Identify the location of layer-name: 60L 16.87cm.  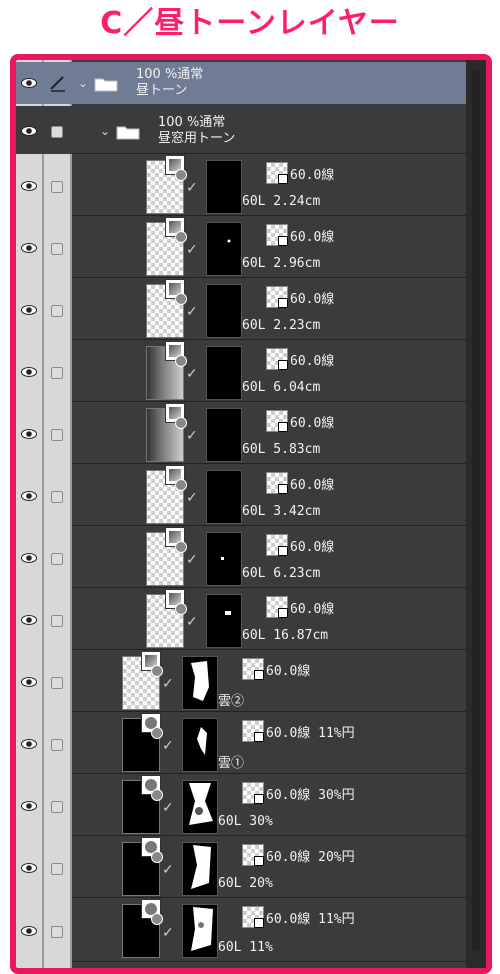
(285, 635).